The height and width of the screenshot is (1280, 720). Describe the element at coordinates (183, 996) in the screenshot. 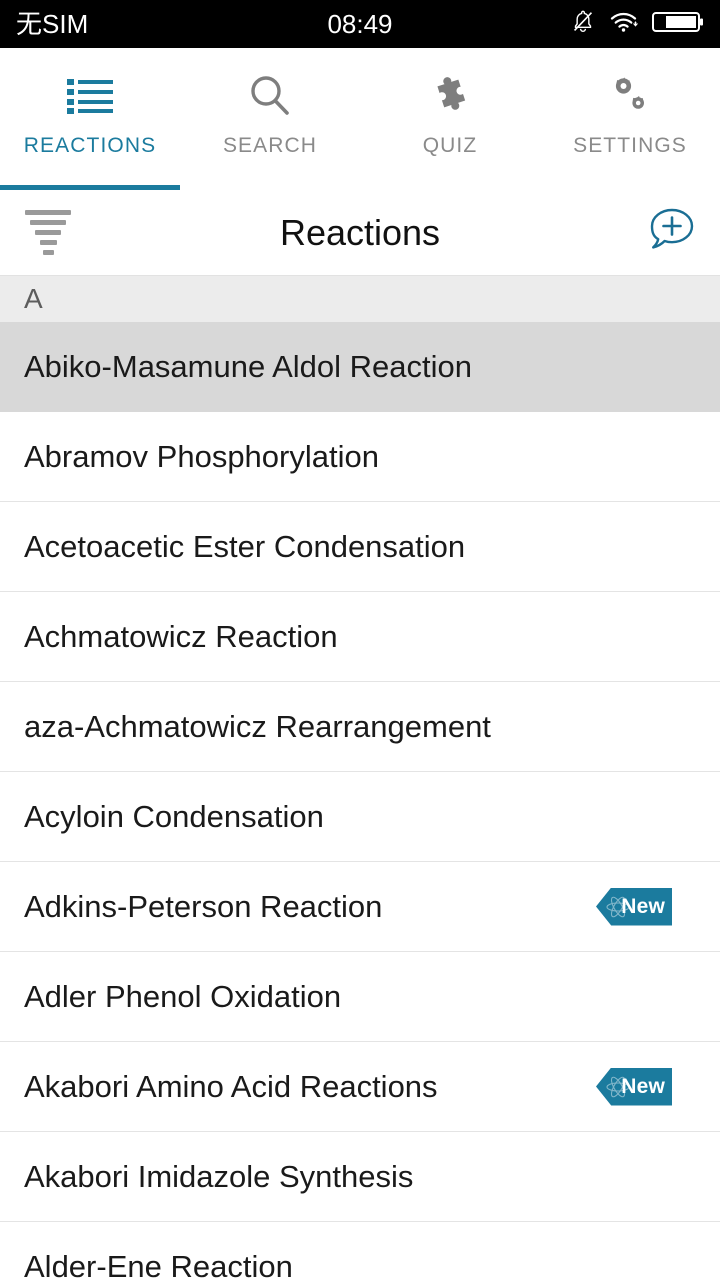

I see `list-item-label: Adler Phenol Oxidation` at that location.